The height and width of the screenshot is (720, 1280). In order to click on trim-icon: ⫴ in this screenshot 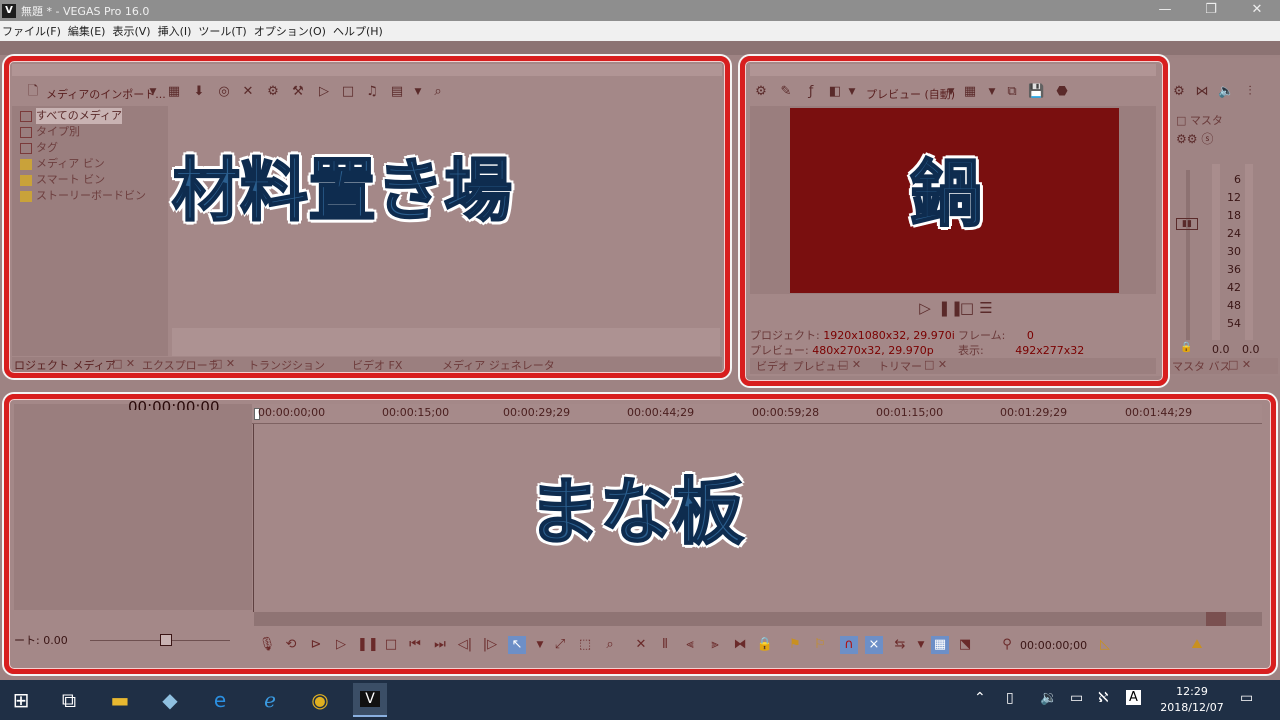, I will do `click(665, 645)`.